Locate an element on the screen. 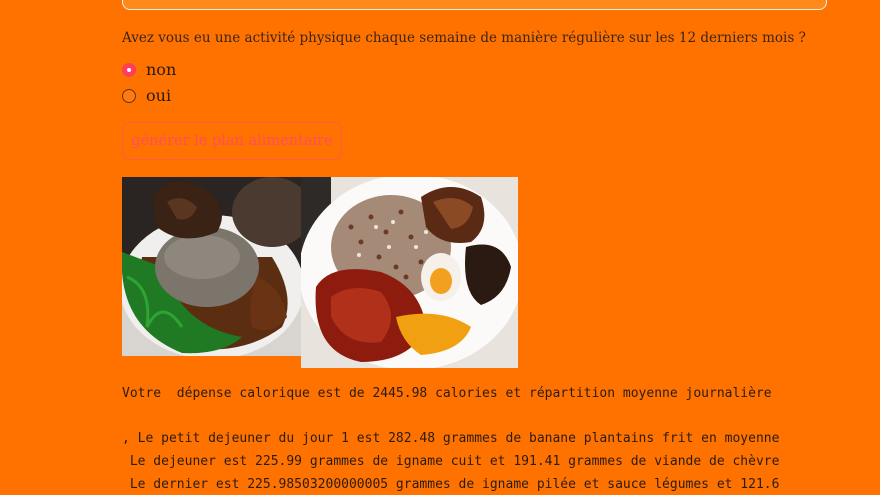 The width and height of the screenshot is (880, 495). food-plate-rice-stew-fish-icon is located at coordinates (409, 272).